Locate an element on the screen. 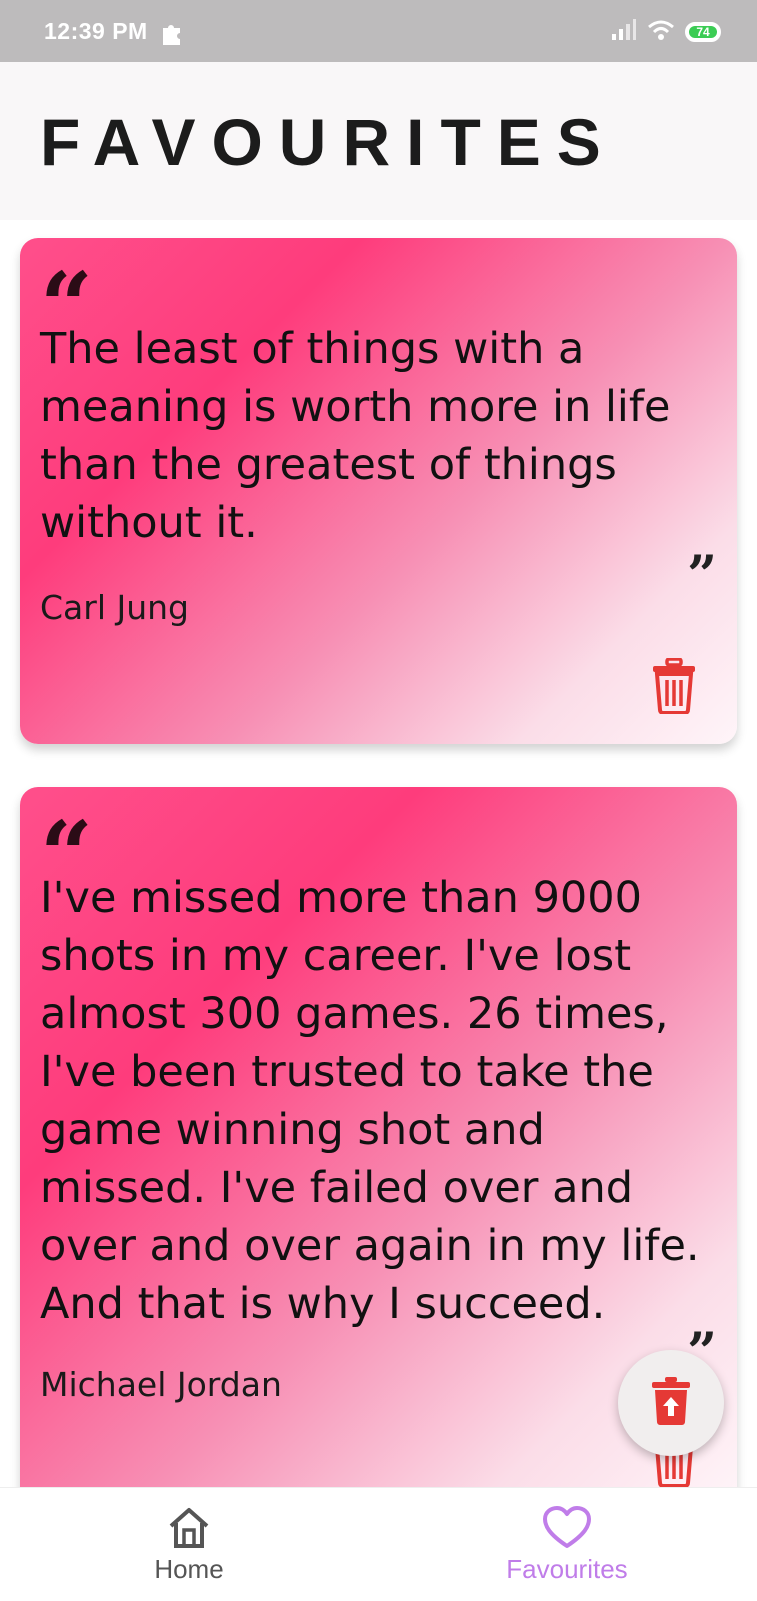 The height and width of the screenshot is (1601, 757). delete-arrow-up-icon is located at coordinates (671, 1403).